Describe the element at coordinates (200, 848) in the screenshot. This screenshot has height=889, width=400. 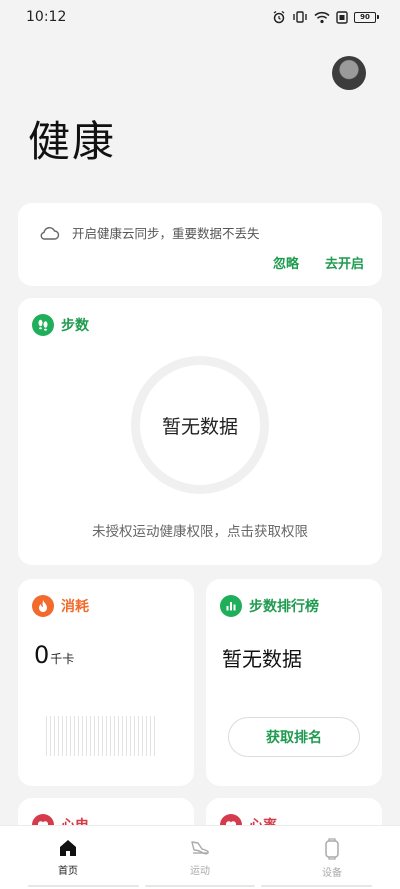
I see `shoe-icon` at that location.